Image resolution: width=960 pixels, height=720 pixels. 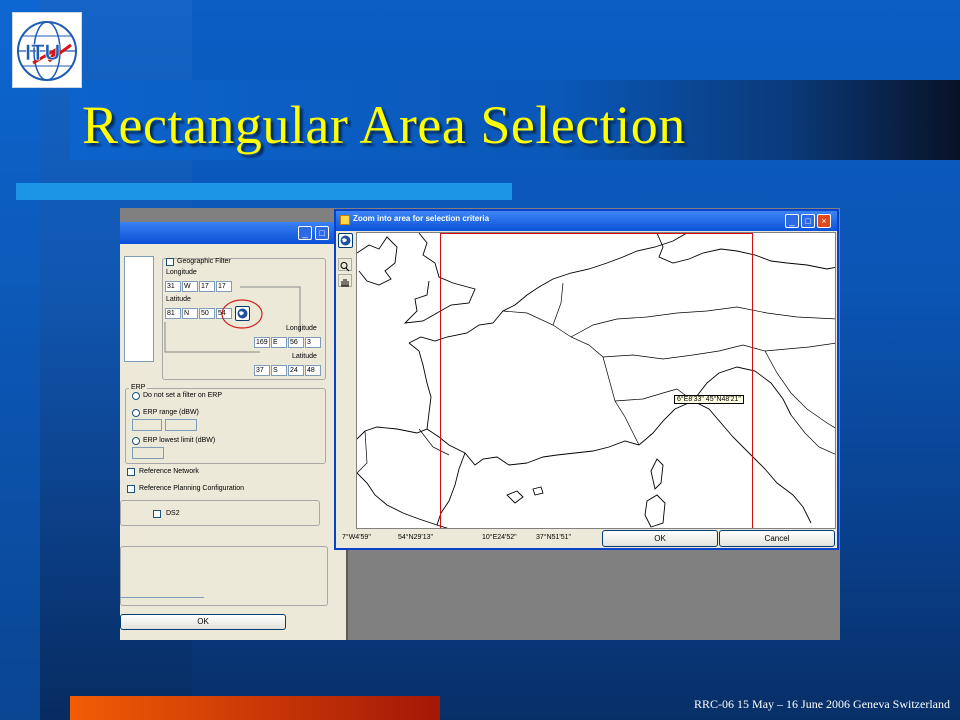 I want to click on erp-range-radio, so click(x=136, y=413).